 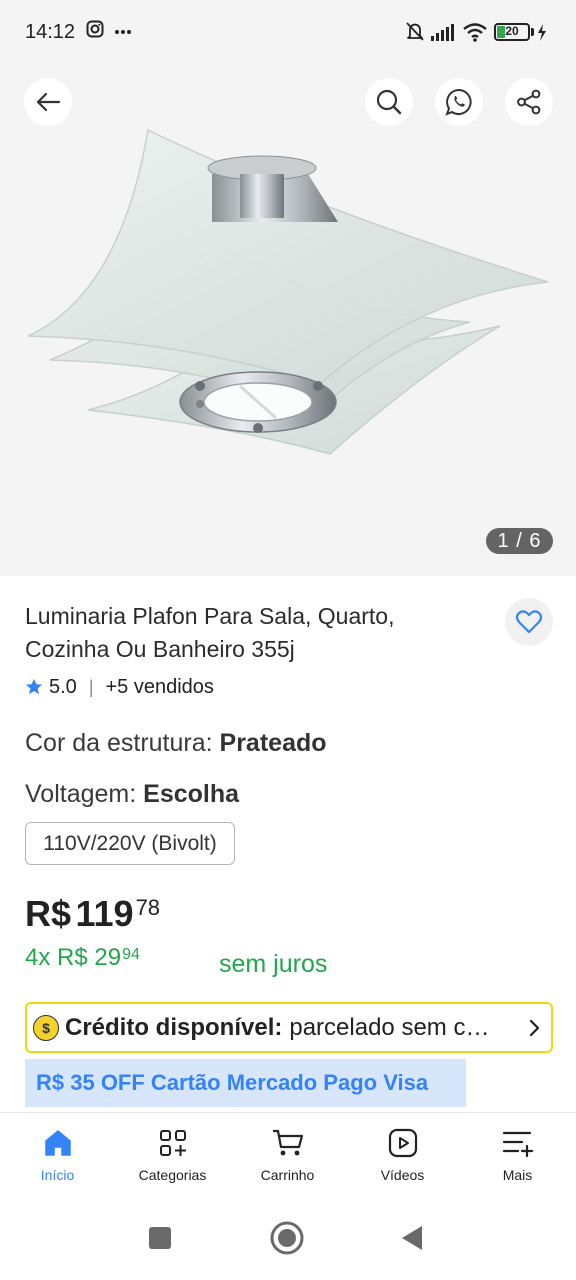 I want to click on nav-label-categorias: Categorias, so click(x=172, y=1175).